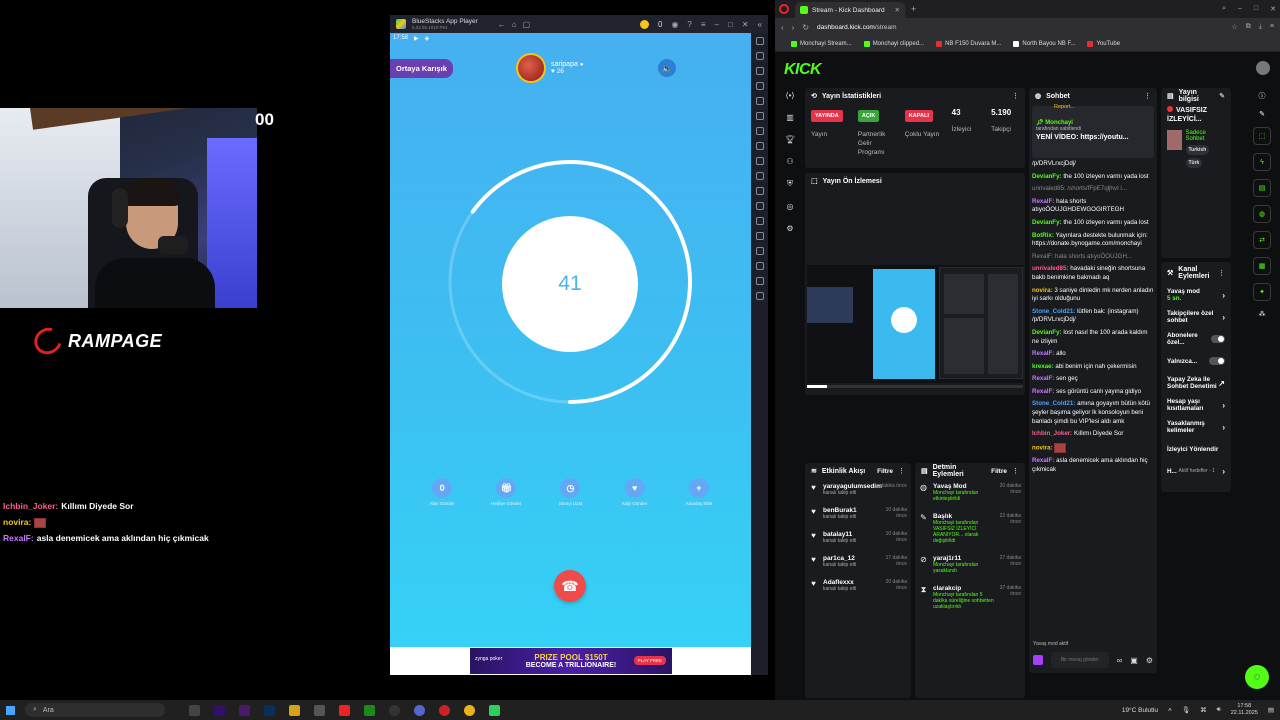 The image size is (1280, 720). I want to click on bookmark-item: YouTube, so click(1103, 43).